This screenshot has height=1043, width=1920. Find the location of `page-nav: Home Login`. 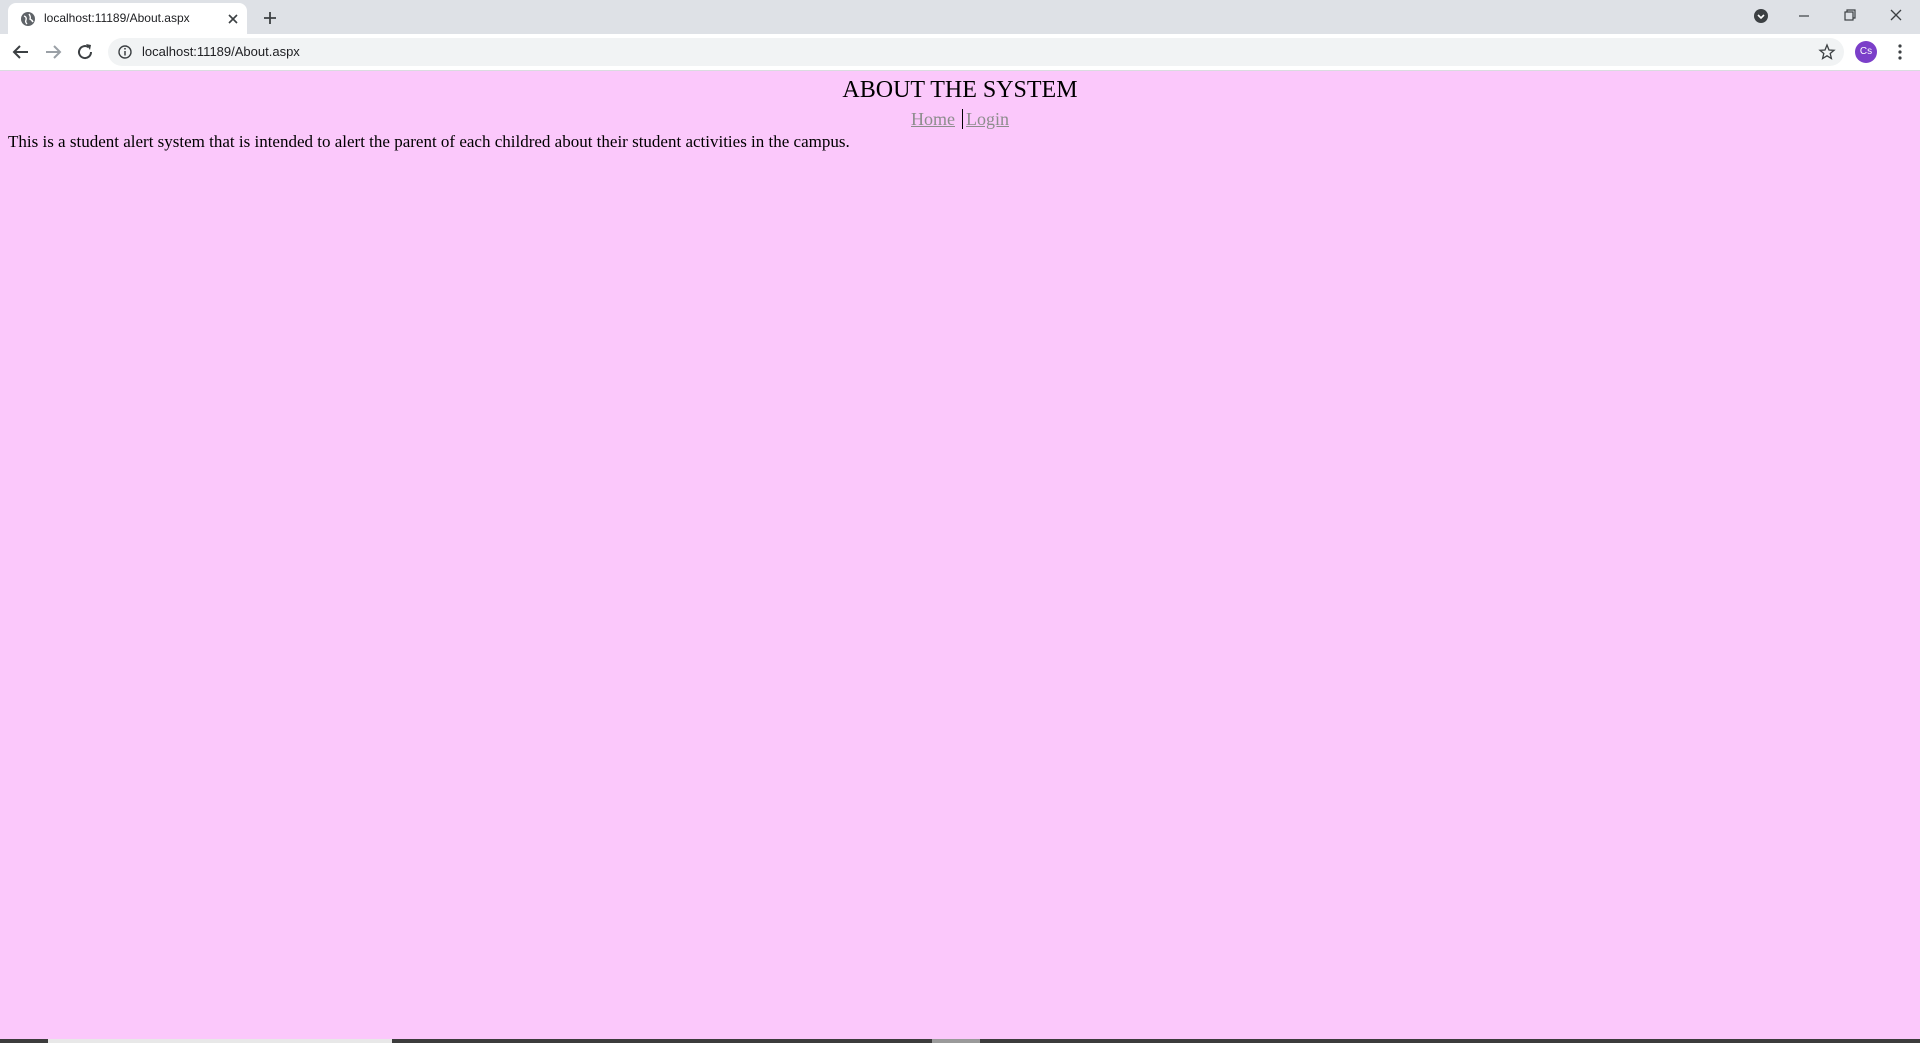

page-nav: Home Login is located at coordinates (960, 119).